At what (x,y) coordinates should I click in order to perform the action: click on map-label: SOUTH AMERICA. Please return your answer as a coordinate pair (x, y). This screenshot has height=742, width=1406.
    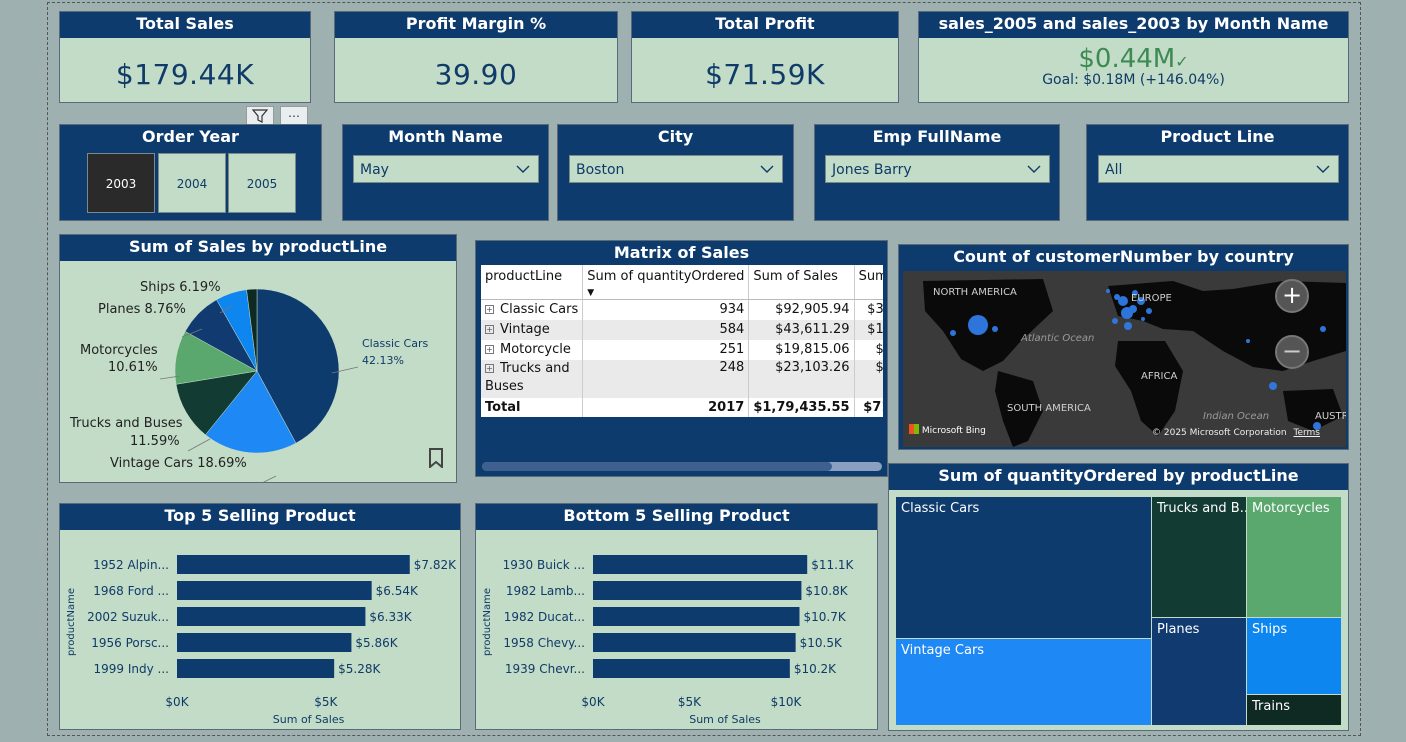
    Looking at the image, I should click on (1049, 408).